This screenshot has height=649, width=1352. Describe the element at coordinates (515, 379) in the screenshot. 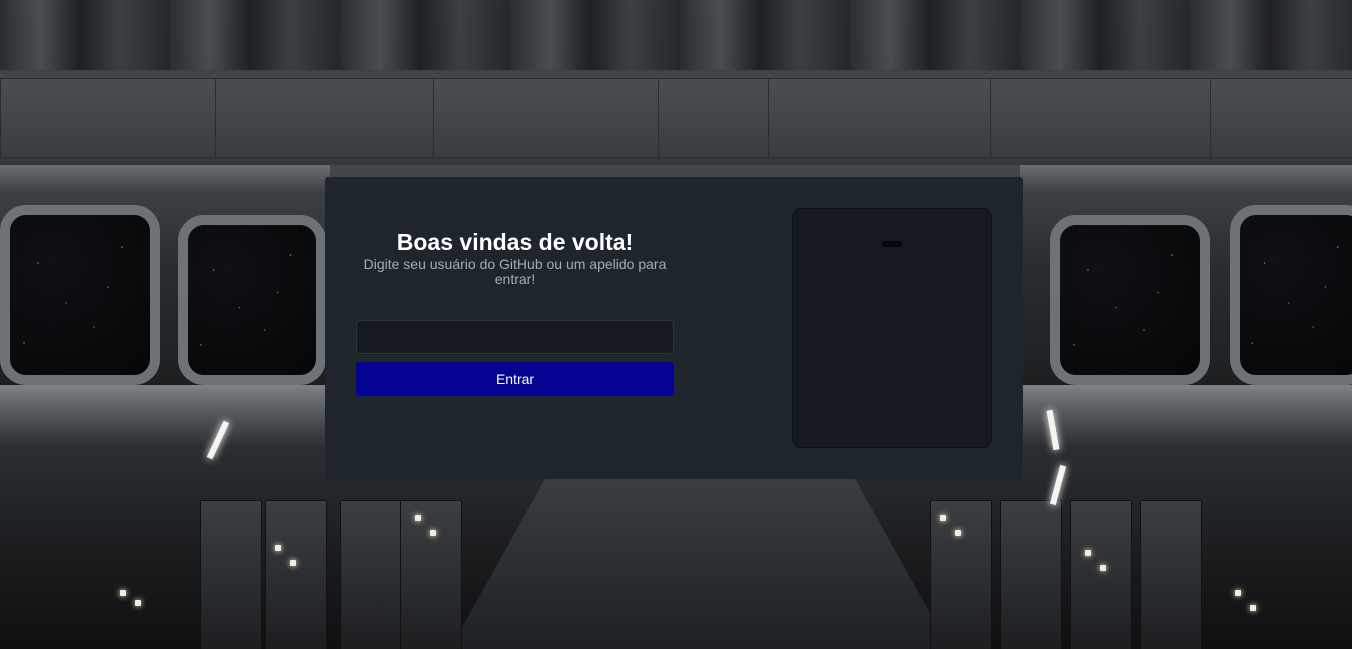

I see `enter-button: Entrar` at that location.